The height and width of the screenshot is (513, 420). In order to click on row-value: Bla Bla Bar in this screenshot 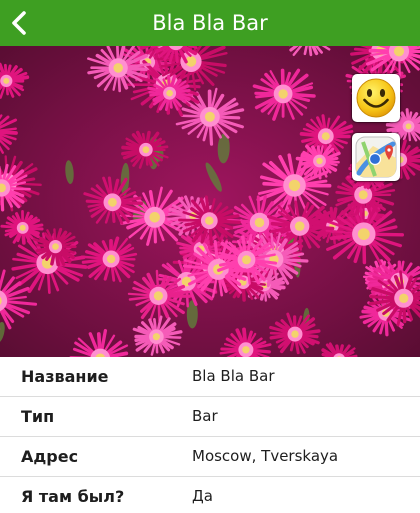, I will do `click(233, 376)`.